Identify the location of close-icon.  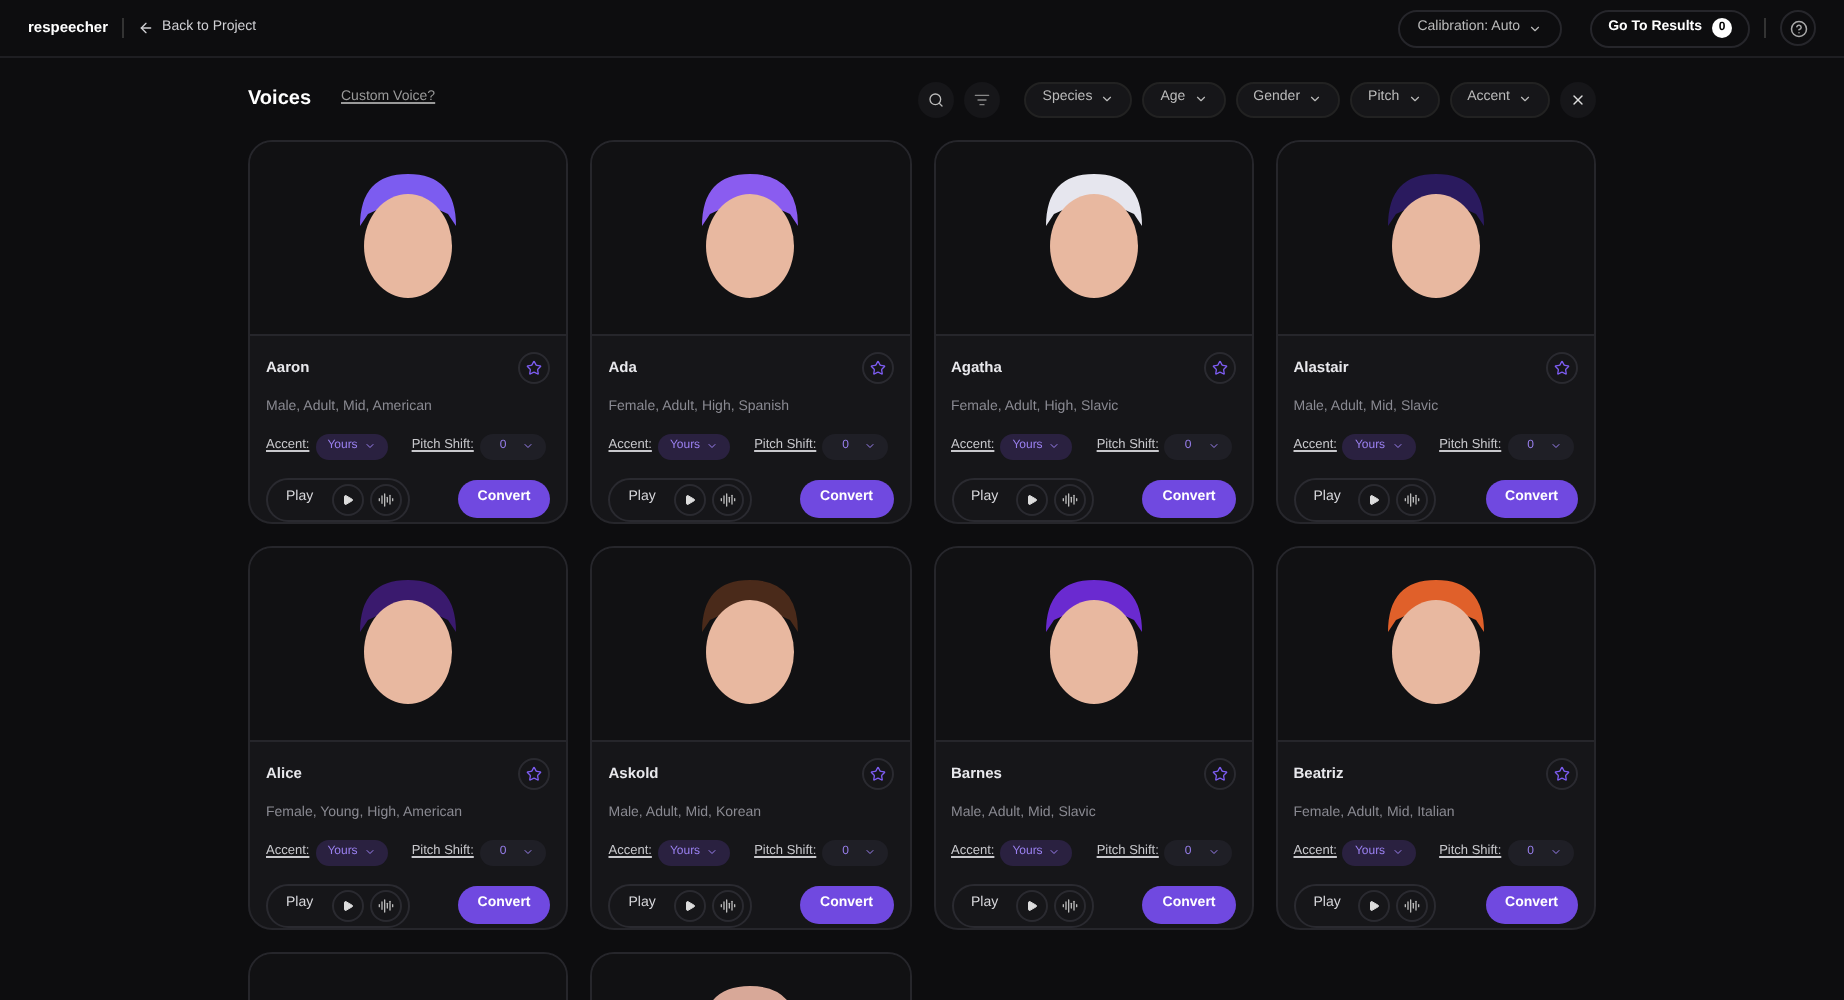
(1578, 99).